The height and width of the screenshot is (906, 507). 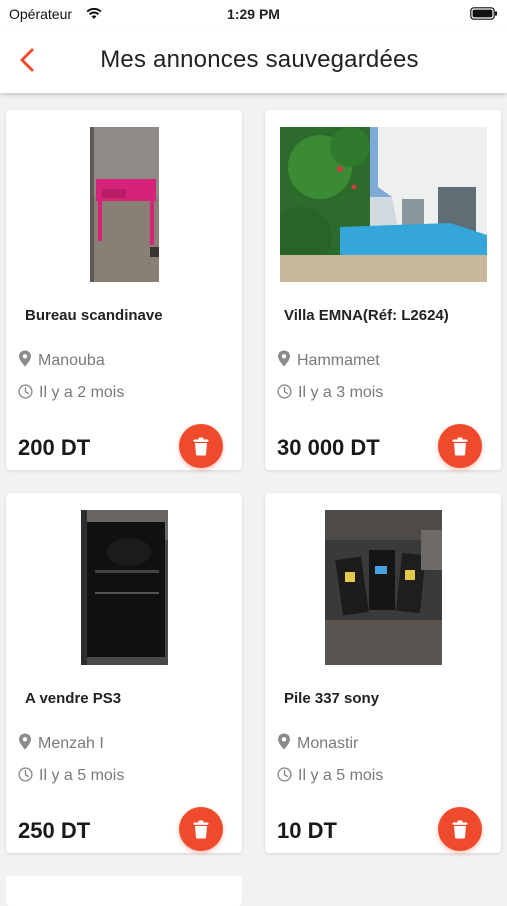 I want to click on listing-location: Hammamet, so click(x=328, y=360).